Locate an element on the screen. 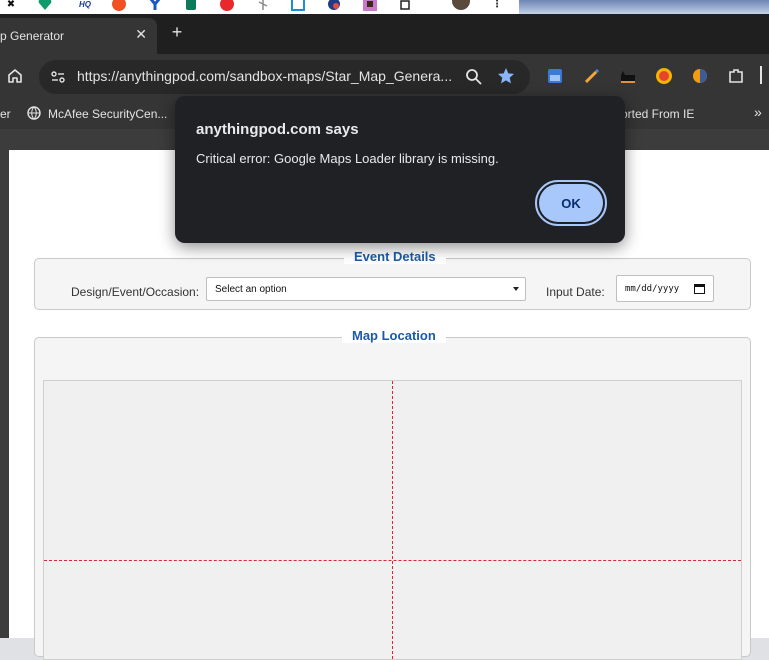 The width and height of the screenshot is (769, 660). avatar-icon is located at coordinates (461, 5).